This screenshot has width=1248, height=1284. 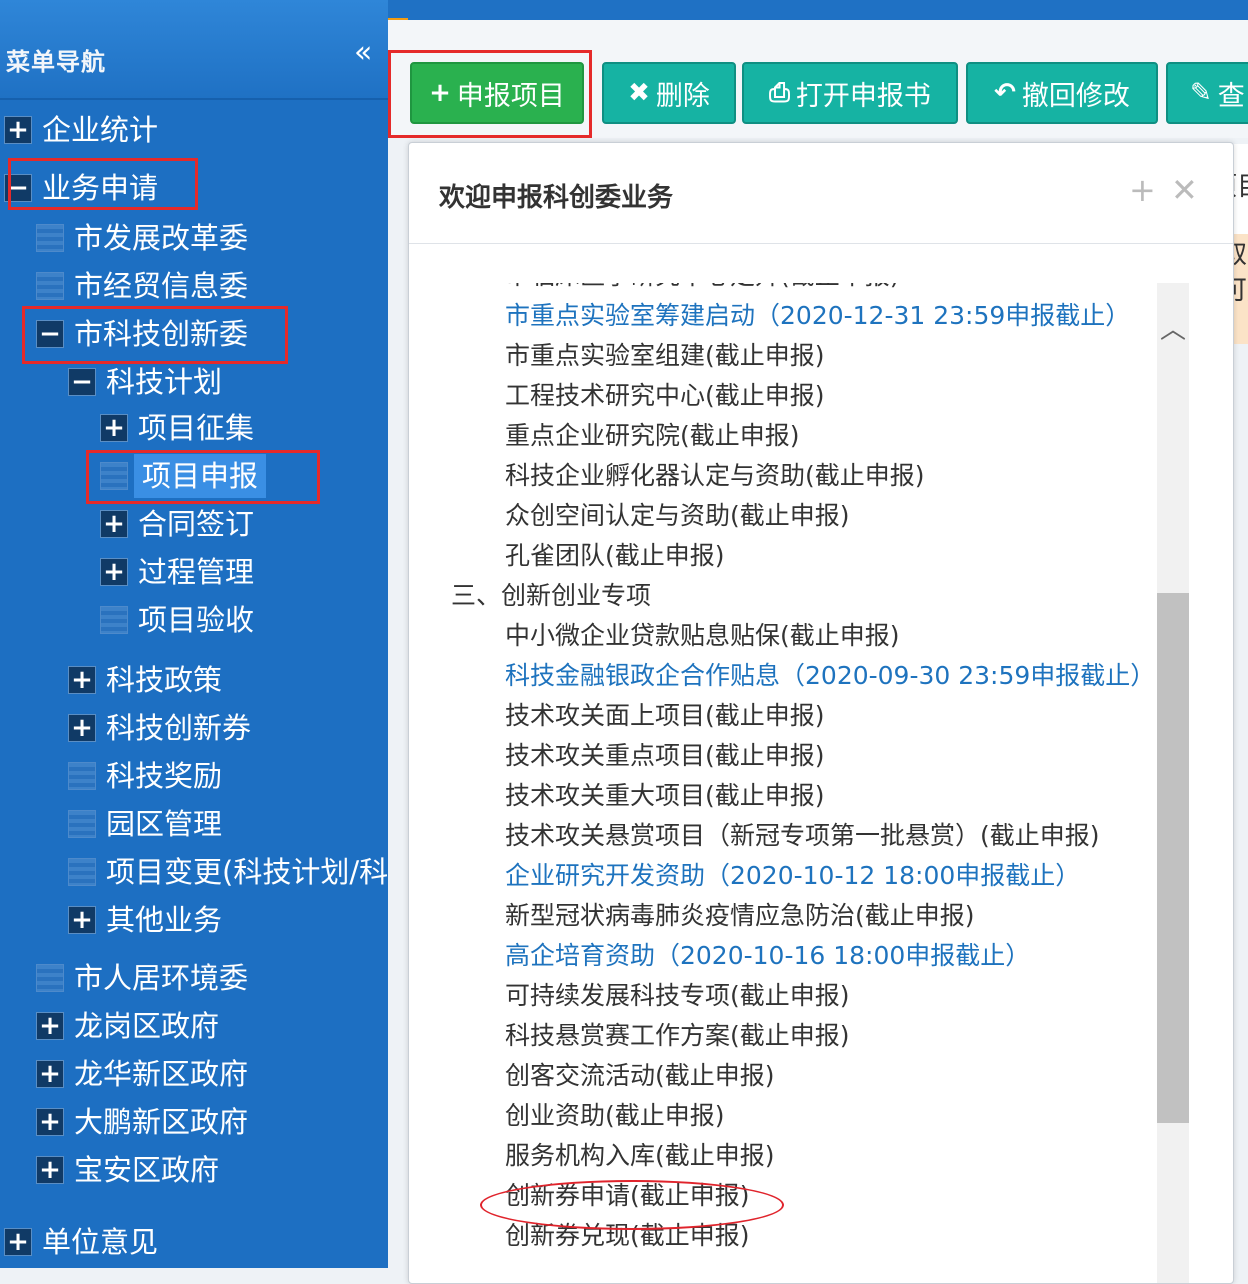 I want to click on sidebar-item: − 科技计划, so click(x=145, y=382).